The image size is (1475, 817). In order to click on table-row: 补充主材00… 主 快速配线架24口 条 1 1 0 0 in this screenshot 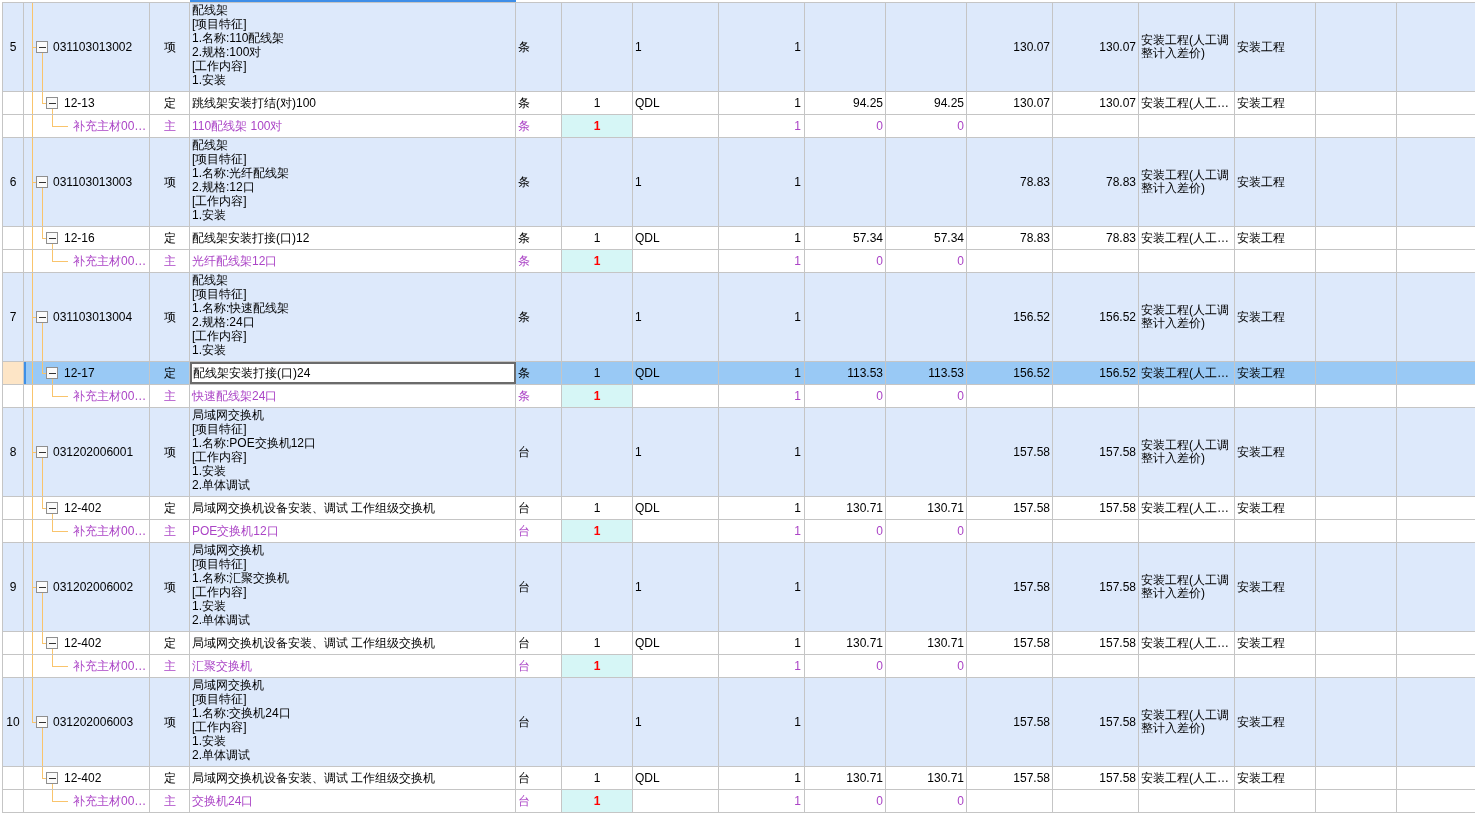, I will do `click(739, 396)`.